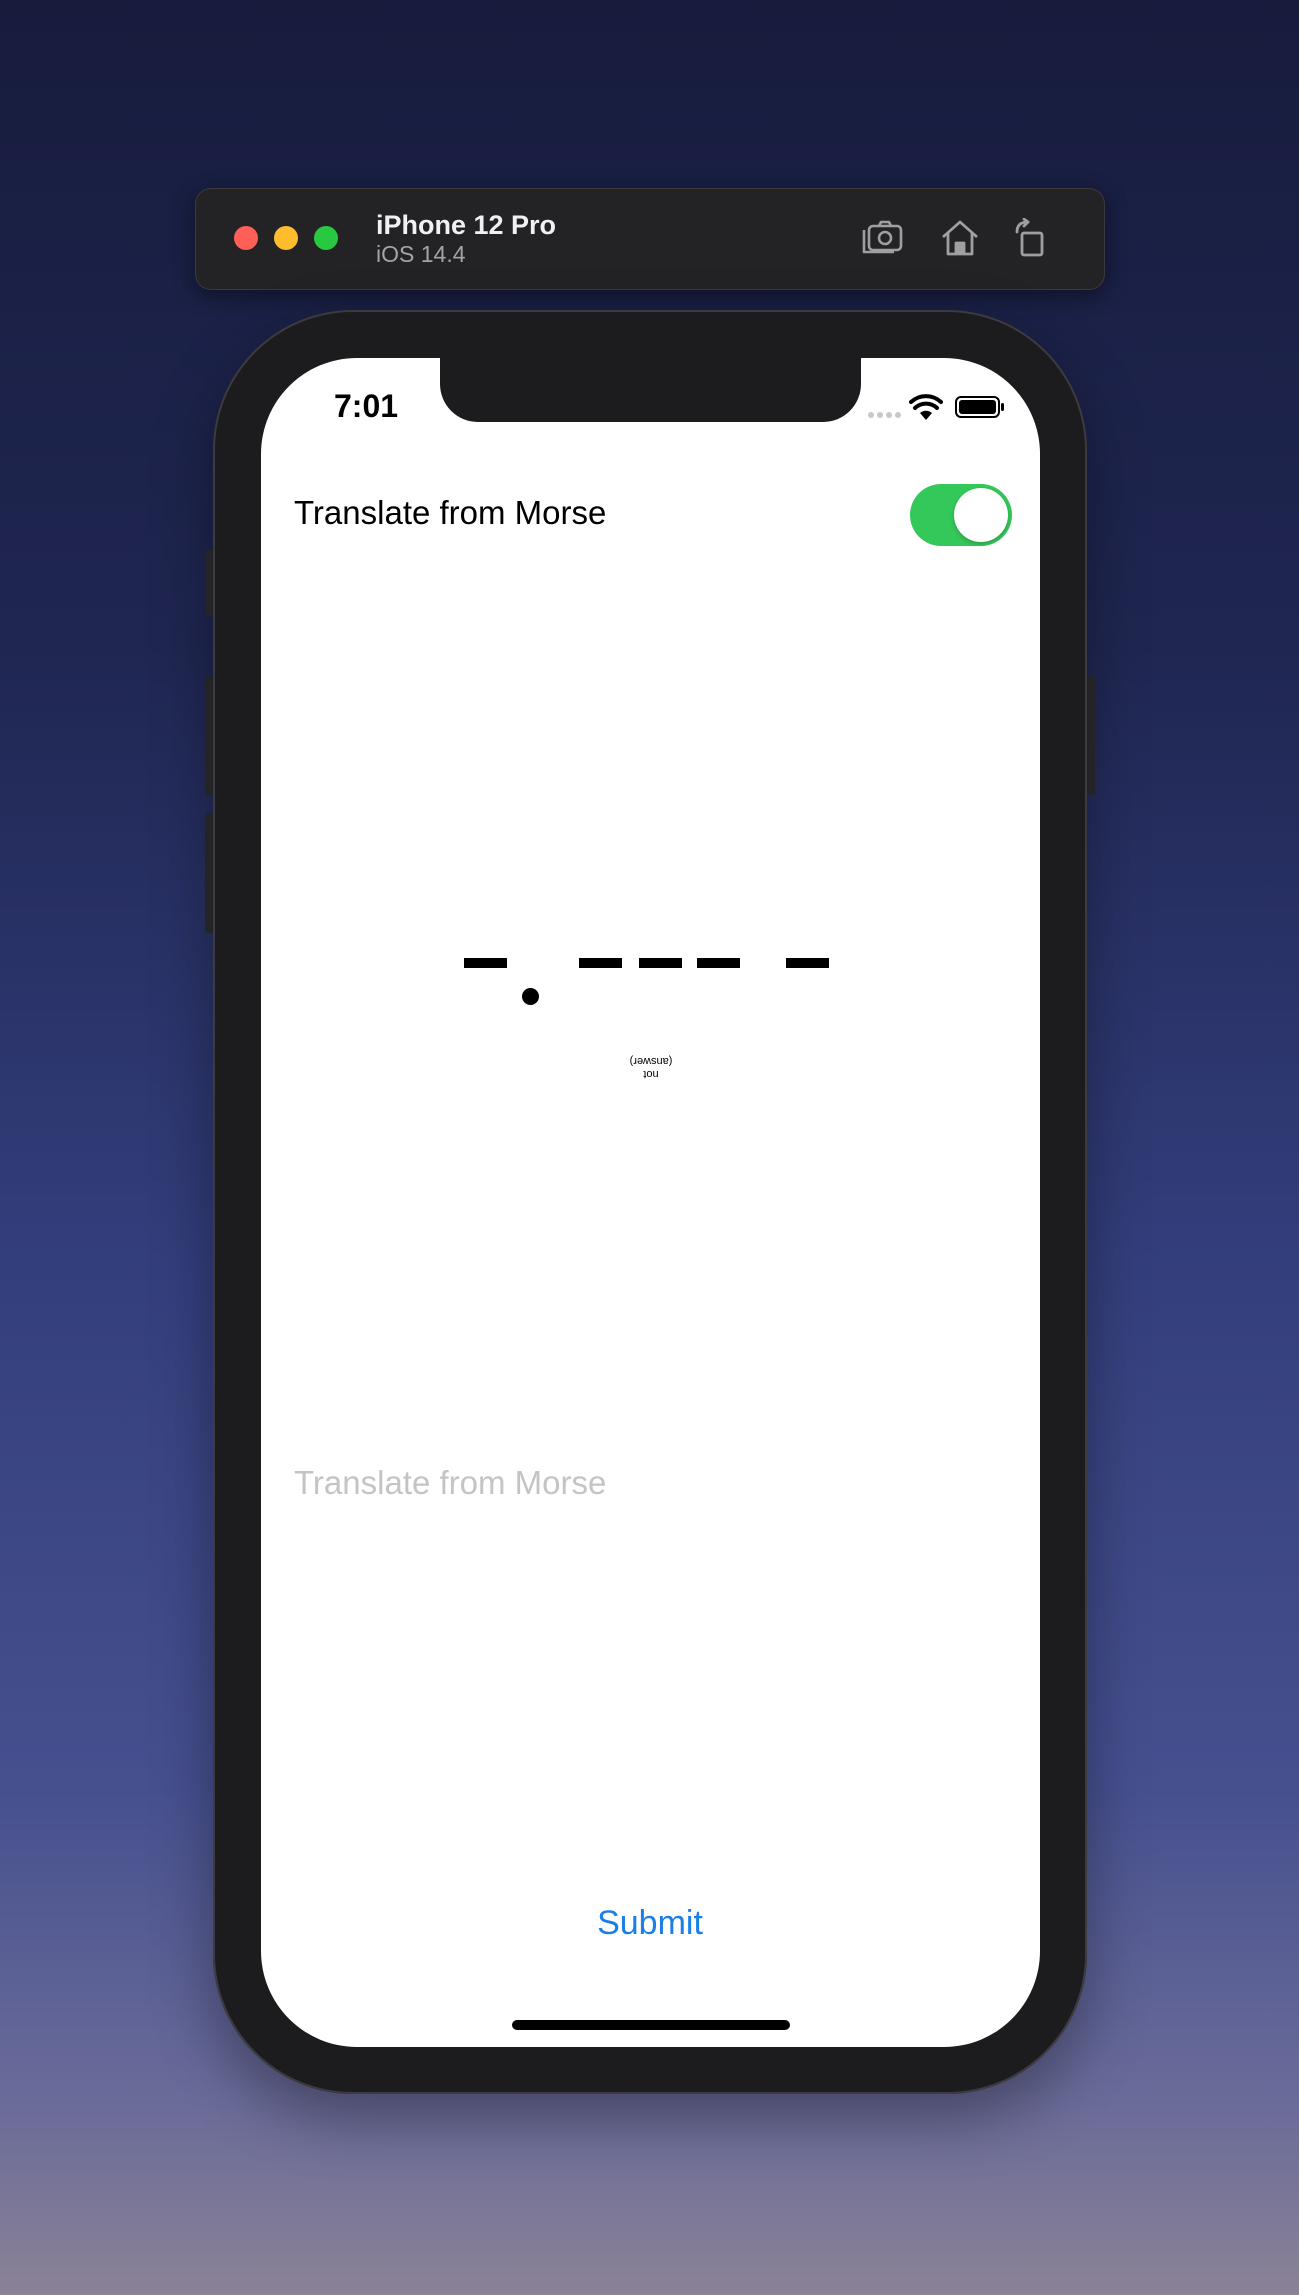  What do you see at coordinates (882, 238) in the screenshot?
I see `screenshot-icon` at bounding box center [882, 238].